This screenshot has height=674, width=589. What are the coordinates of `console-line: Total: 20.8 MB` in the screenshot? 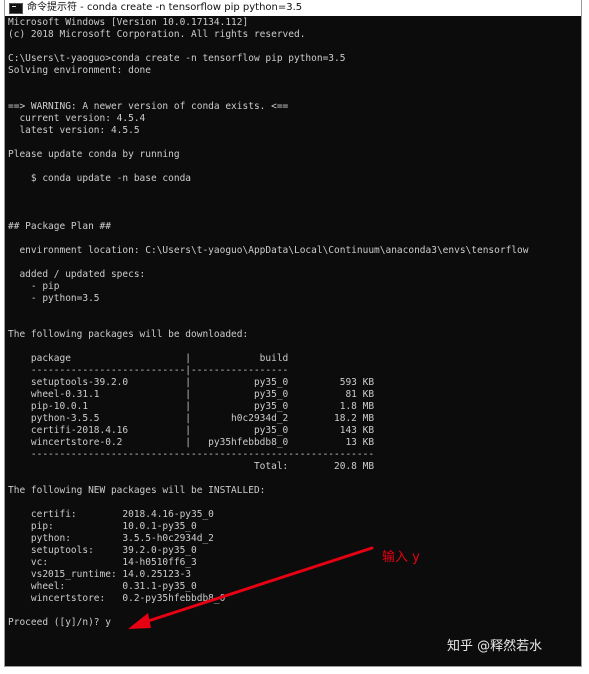 It's located at (191, 466).